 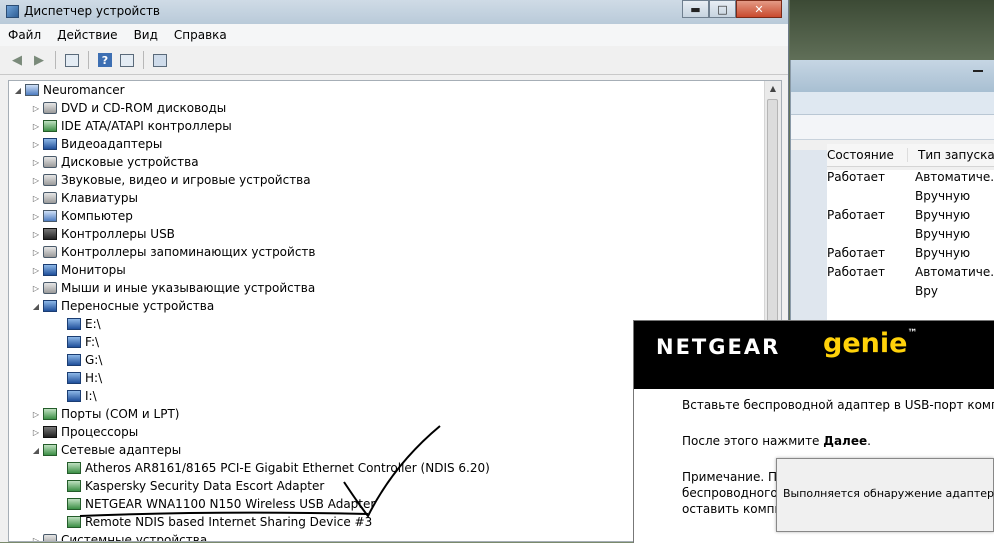 I want to click on tree-item-label: Клавиатуры, so click(x=99, y=198).